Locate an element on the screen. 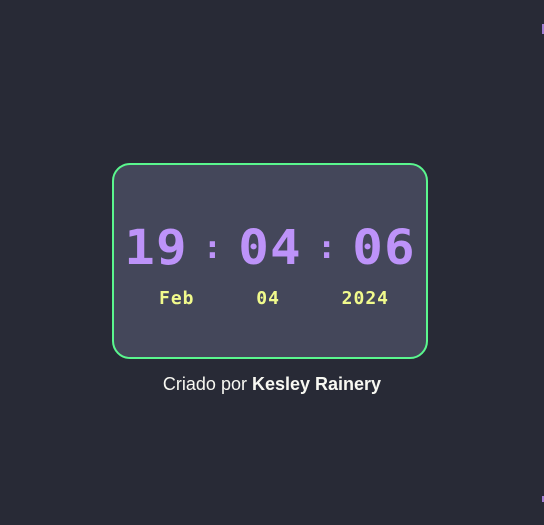  seconds-text: 06 is located at coordinates (384, 248).